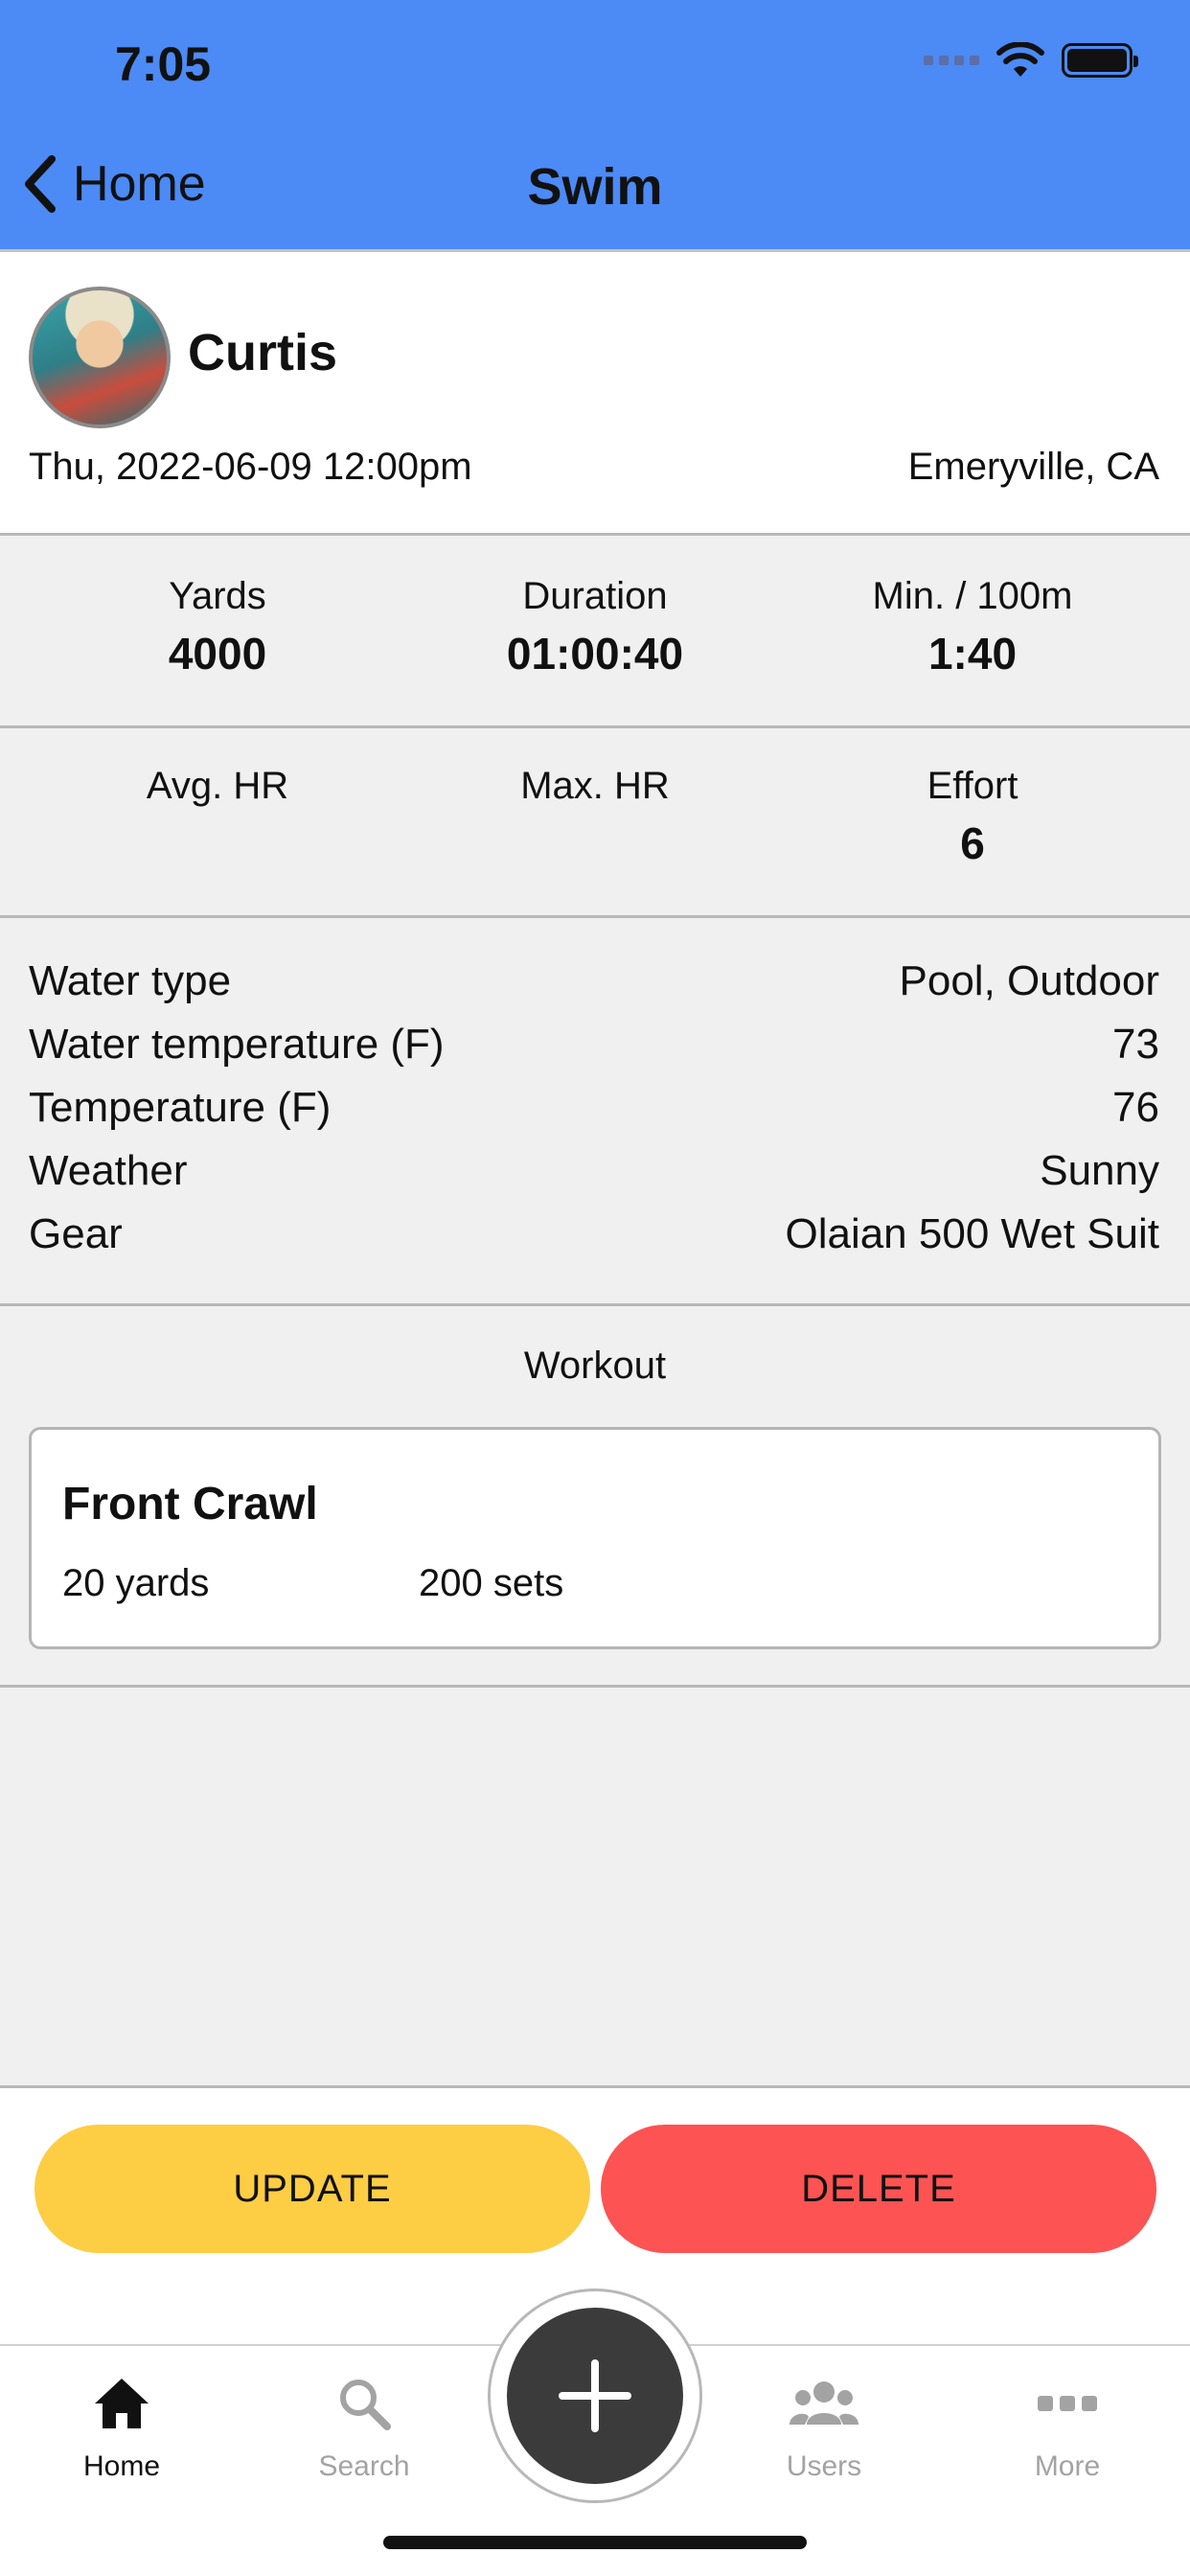  Describe the element at coordinates (595, 126) in the screenshot. I see `nav-header: 7:05 Home Swim` at that location.